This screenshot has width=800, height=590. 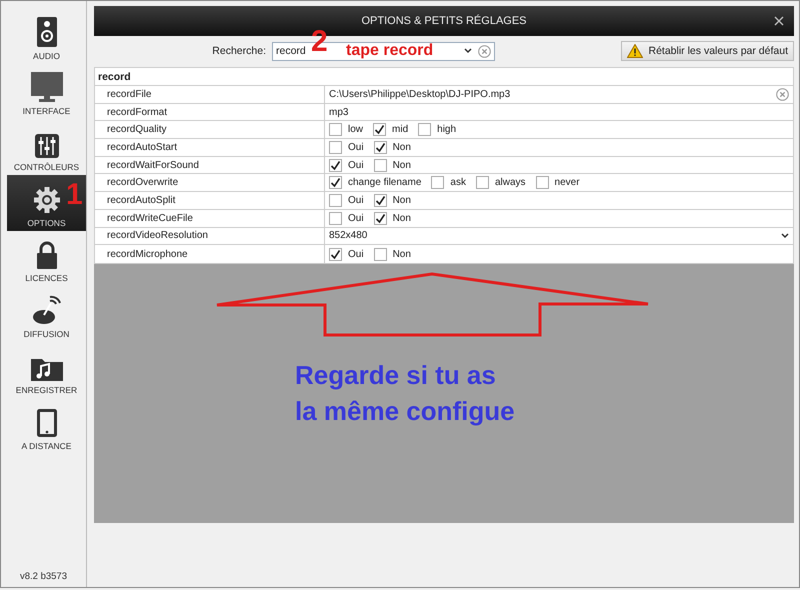 What do you see at coordinates (396, 375) in the screenshot?
I see `annotation-note: Regarde si tu as` at bounding box center [396, 375].